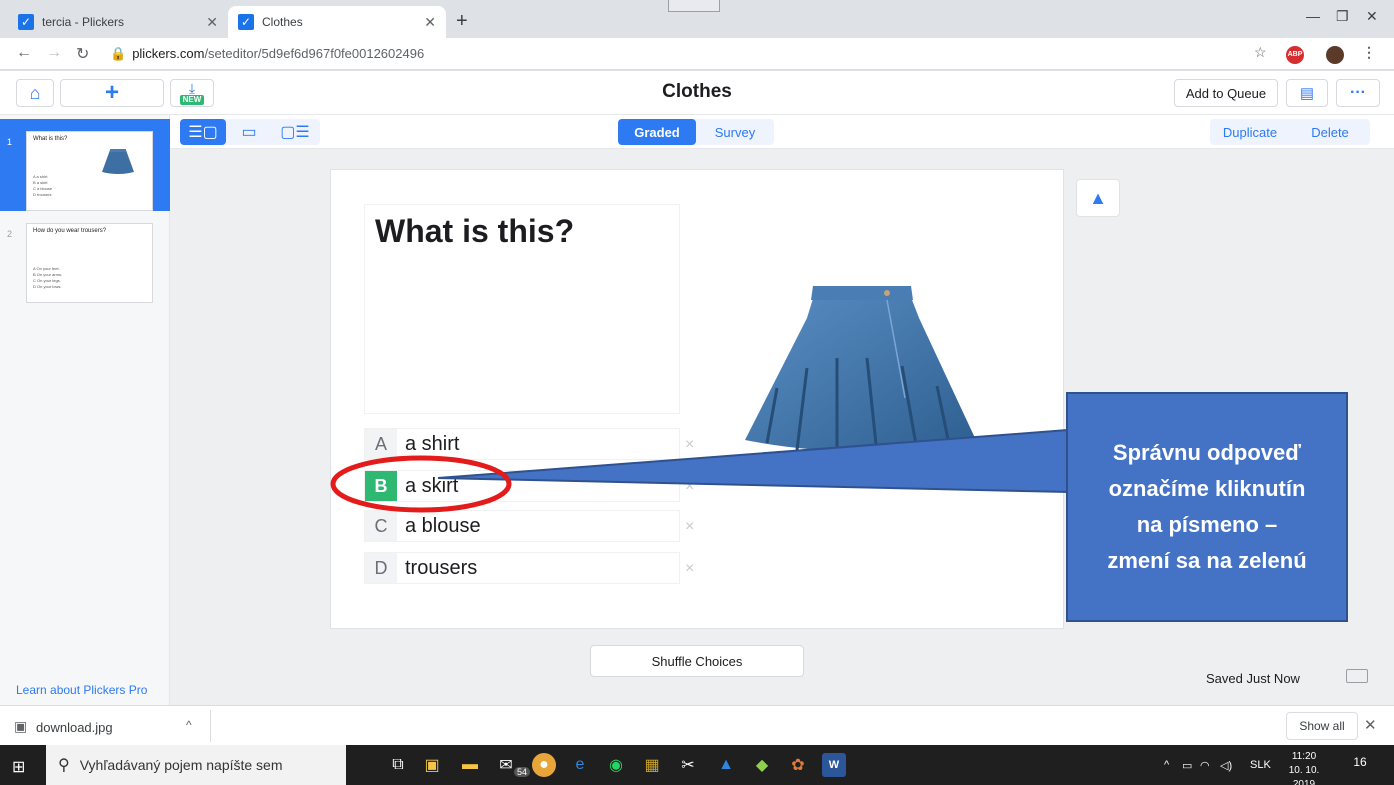 The image size is (1394, 785). What do you see at coordinates (1295, 55) in the screenshot?
I see `adblock-extension-icon: ABP` at bounding box center [1295, 55].